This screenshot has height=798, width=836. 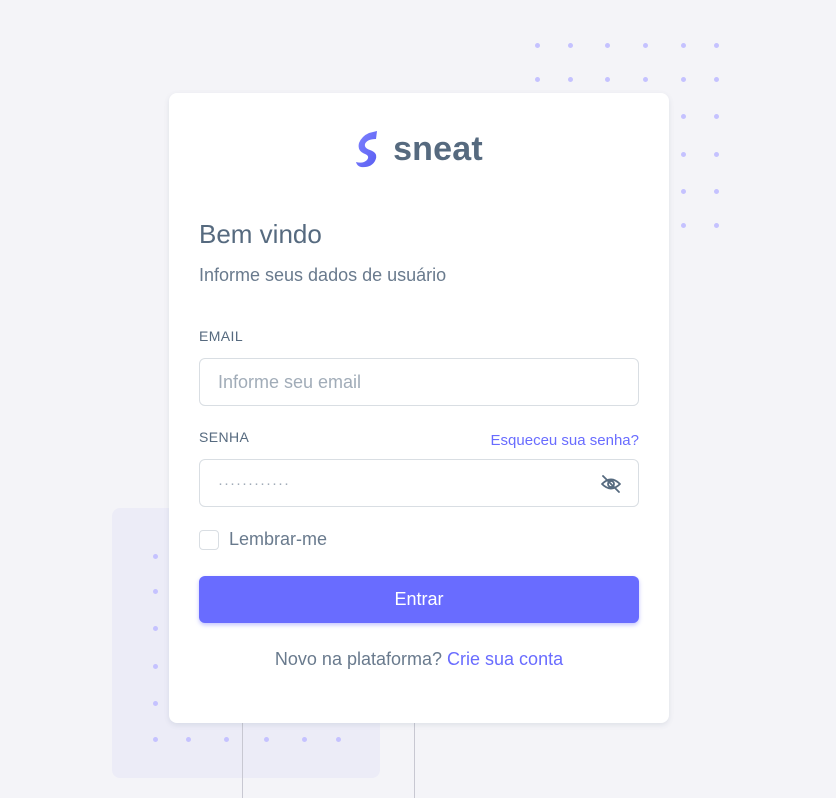 I want to click on brand: sneat, so click(x=419, y=149).